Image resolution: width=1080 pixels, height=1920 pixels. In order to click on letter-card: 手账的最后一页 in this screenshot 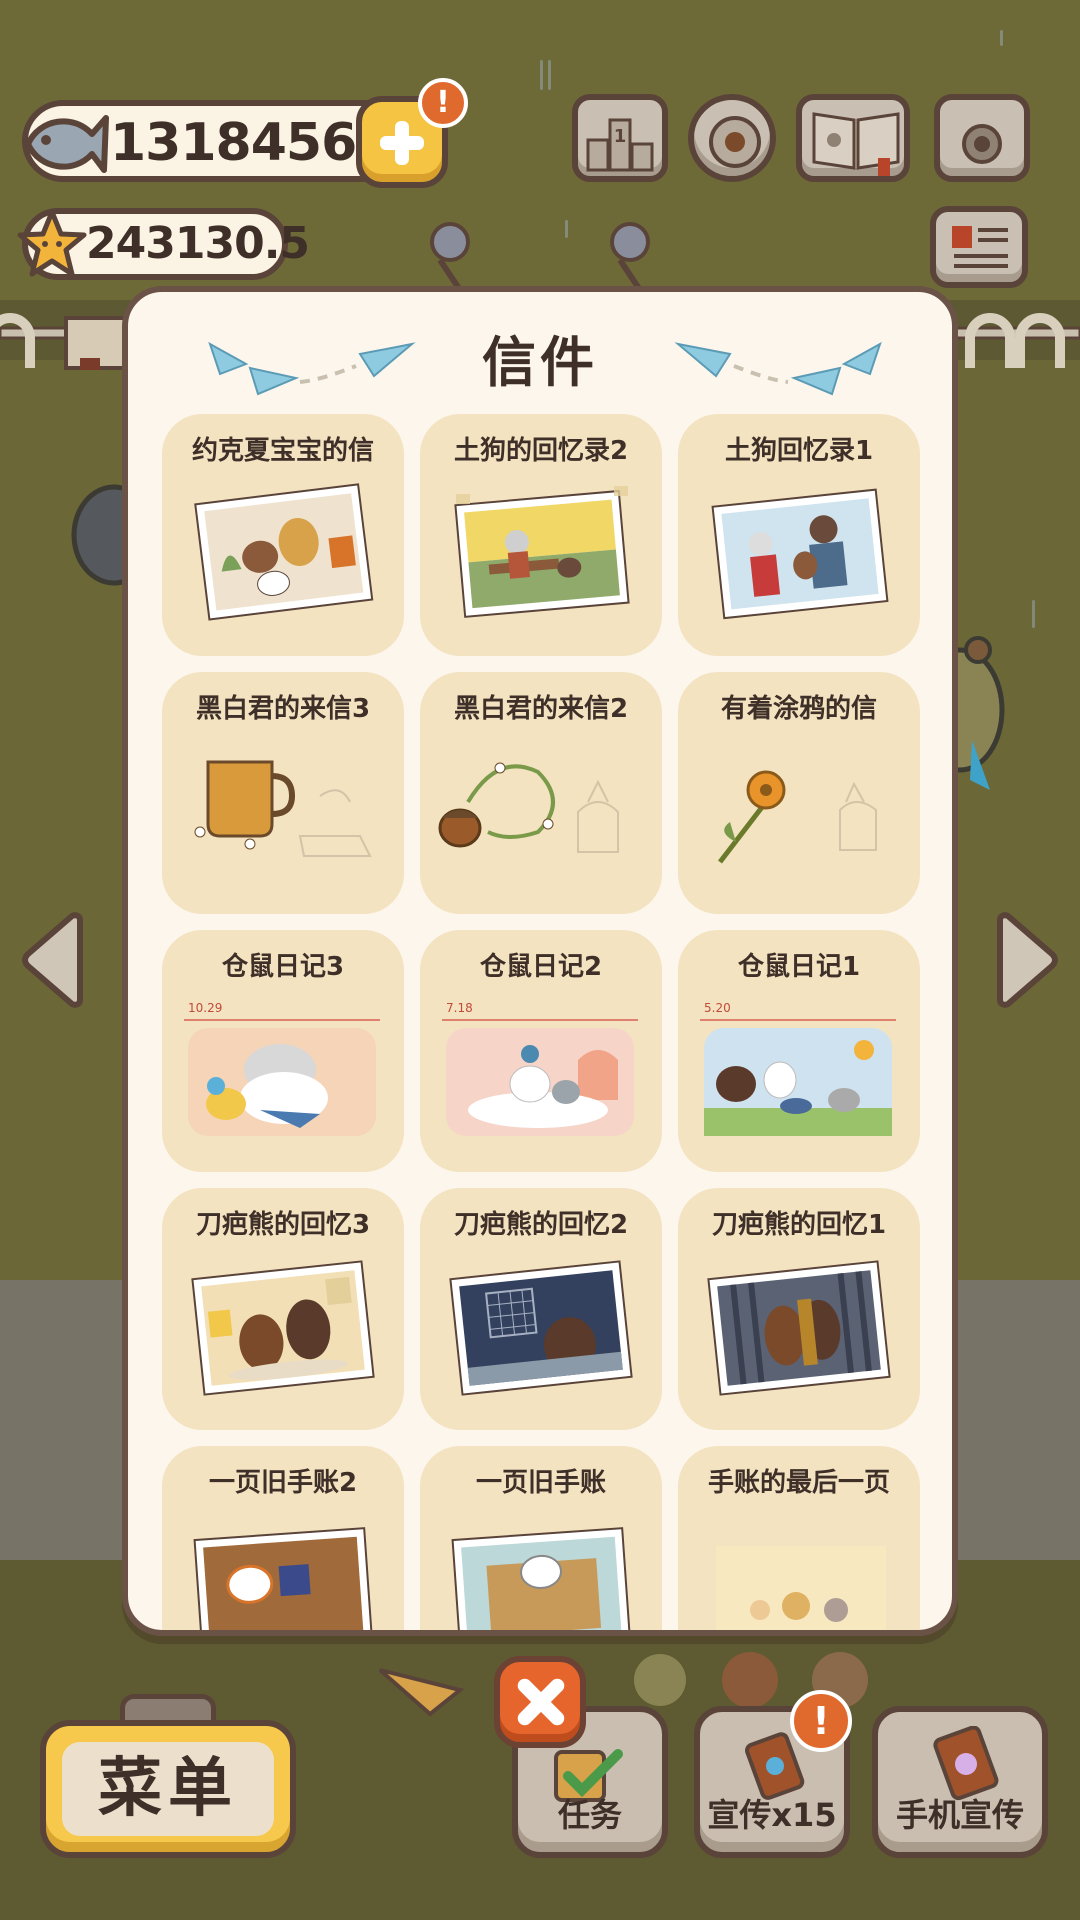, I will do `click(799, 1538)`.